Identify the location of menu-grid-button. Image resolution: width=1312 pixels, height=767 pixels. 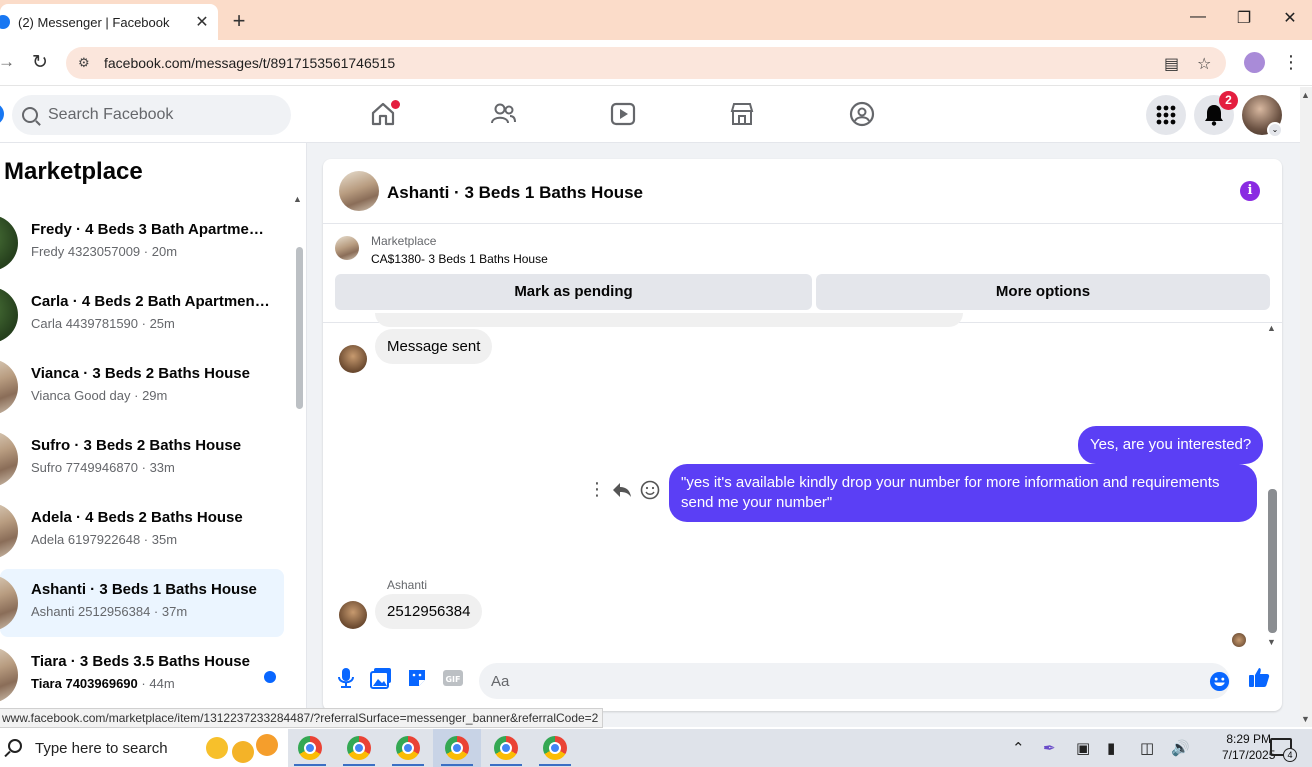
(1166, 115).